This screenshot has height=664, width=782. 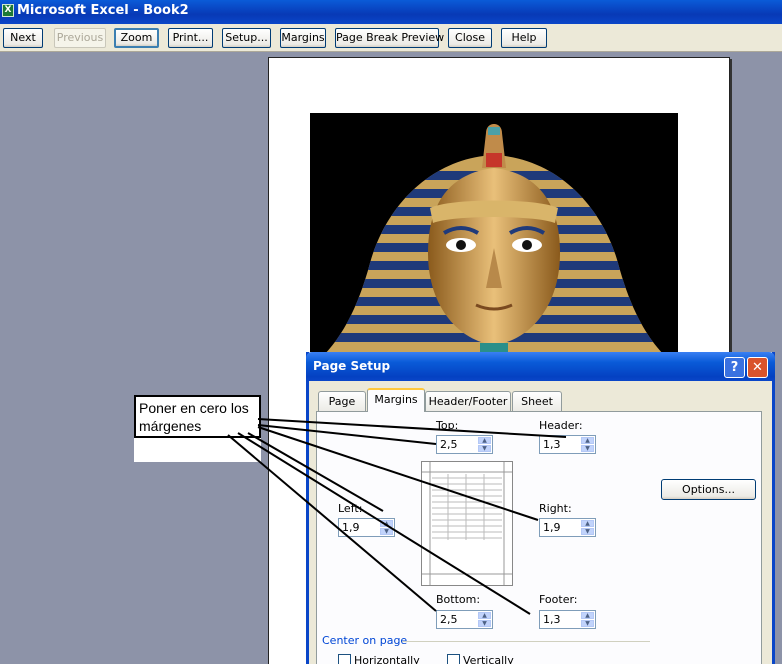 I want to click on bottom-margin-value: 2,5, so click(x=449, y=619).